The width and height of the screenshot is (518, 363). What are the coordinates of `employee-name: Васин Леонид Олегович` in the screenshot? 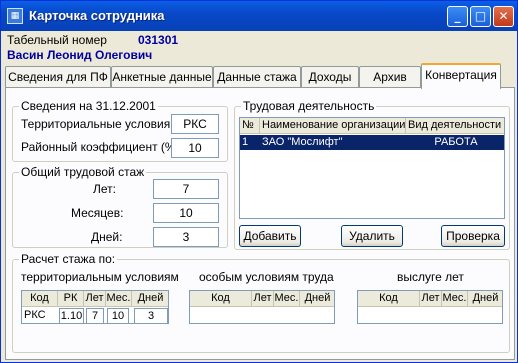 It's located at (80, 55).